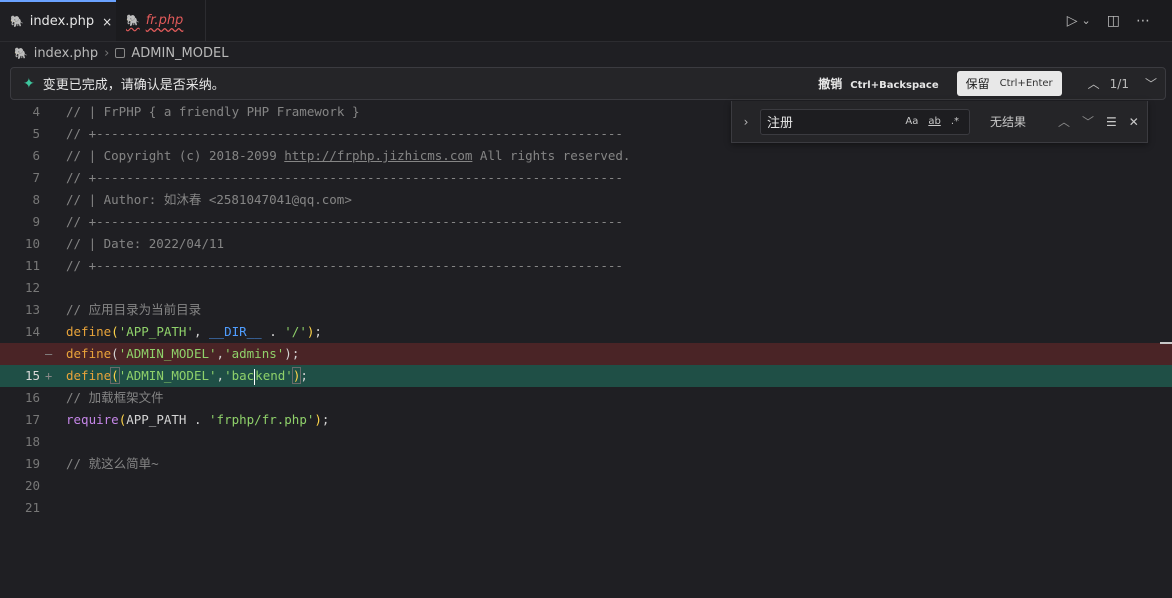 Image resolution: width=1172 pixels, height=598 pixels. I want to click on code-token: ), so click(318, 419).